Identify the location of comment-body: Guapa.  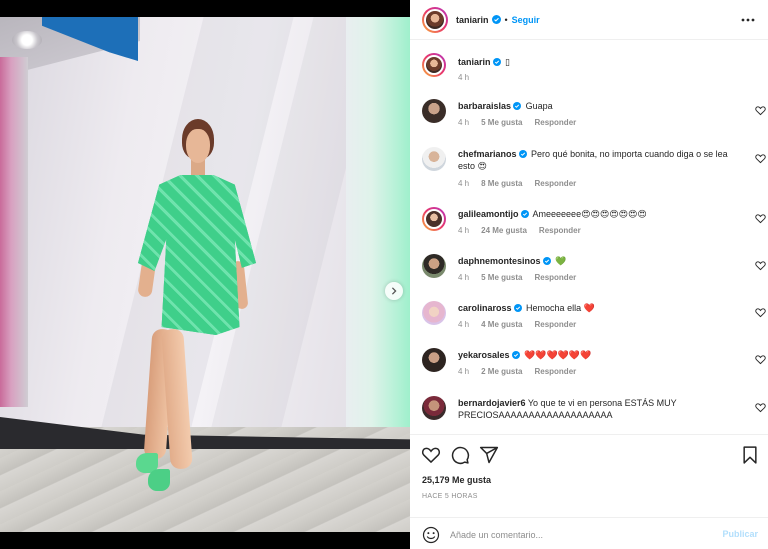
(539, 106).